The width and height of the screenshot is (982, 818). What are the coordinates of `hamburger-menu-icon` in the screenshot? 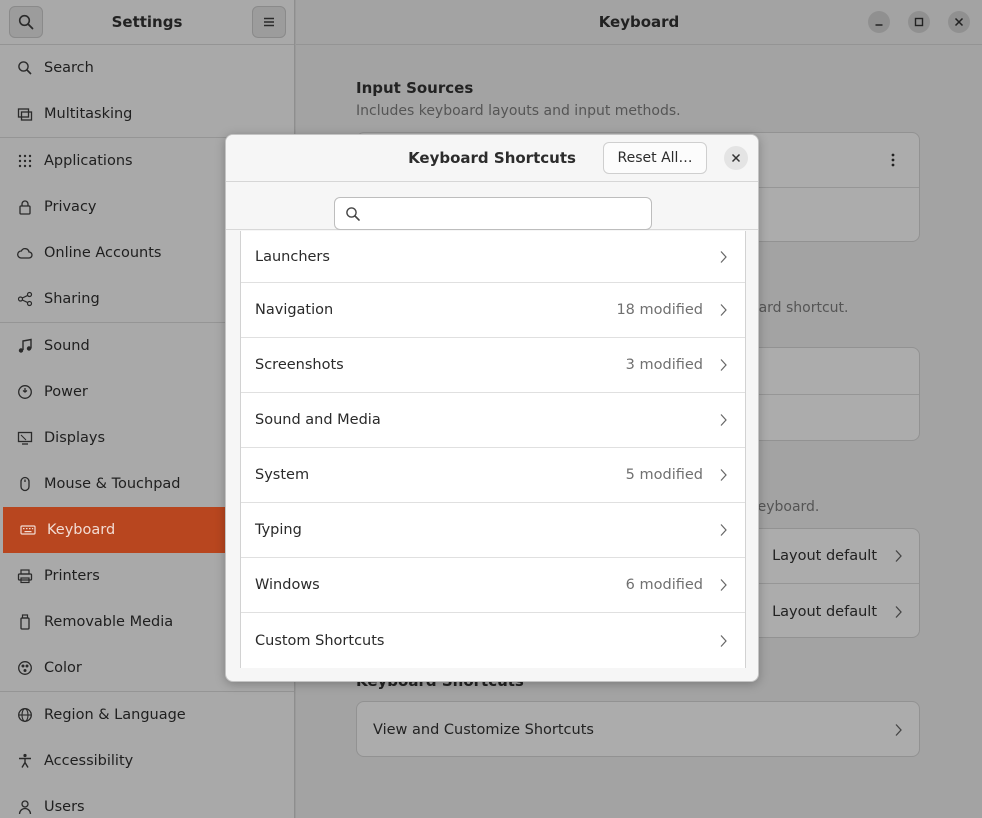 It's located at (269, 22).